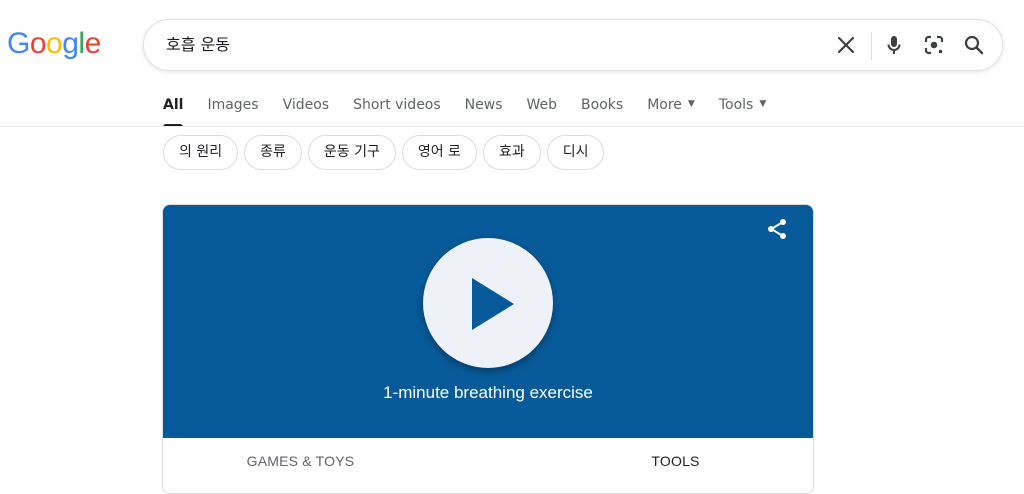  I want to click on search-divider, so click(871, 46).